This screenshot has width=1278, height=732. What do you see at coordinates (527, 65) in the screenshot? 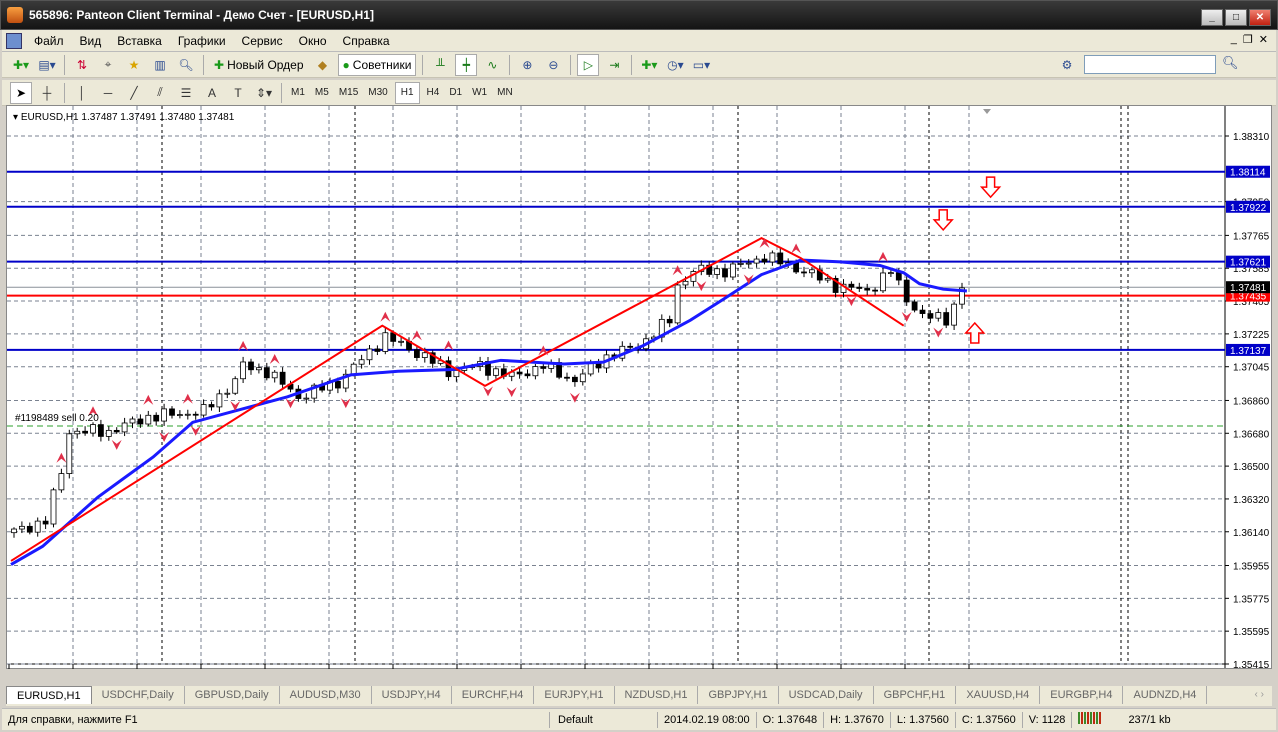
I see `zoom-in-icon: ⊕` at bounding box center [527, 65].